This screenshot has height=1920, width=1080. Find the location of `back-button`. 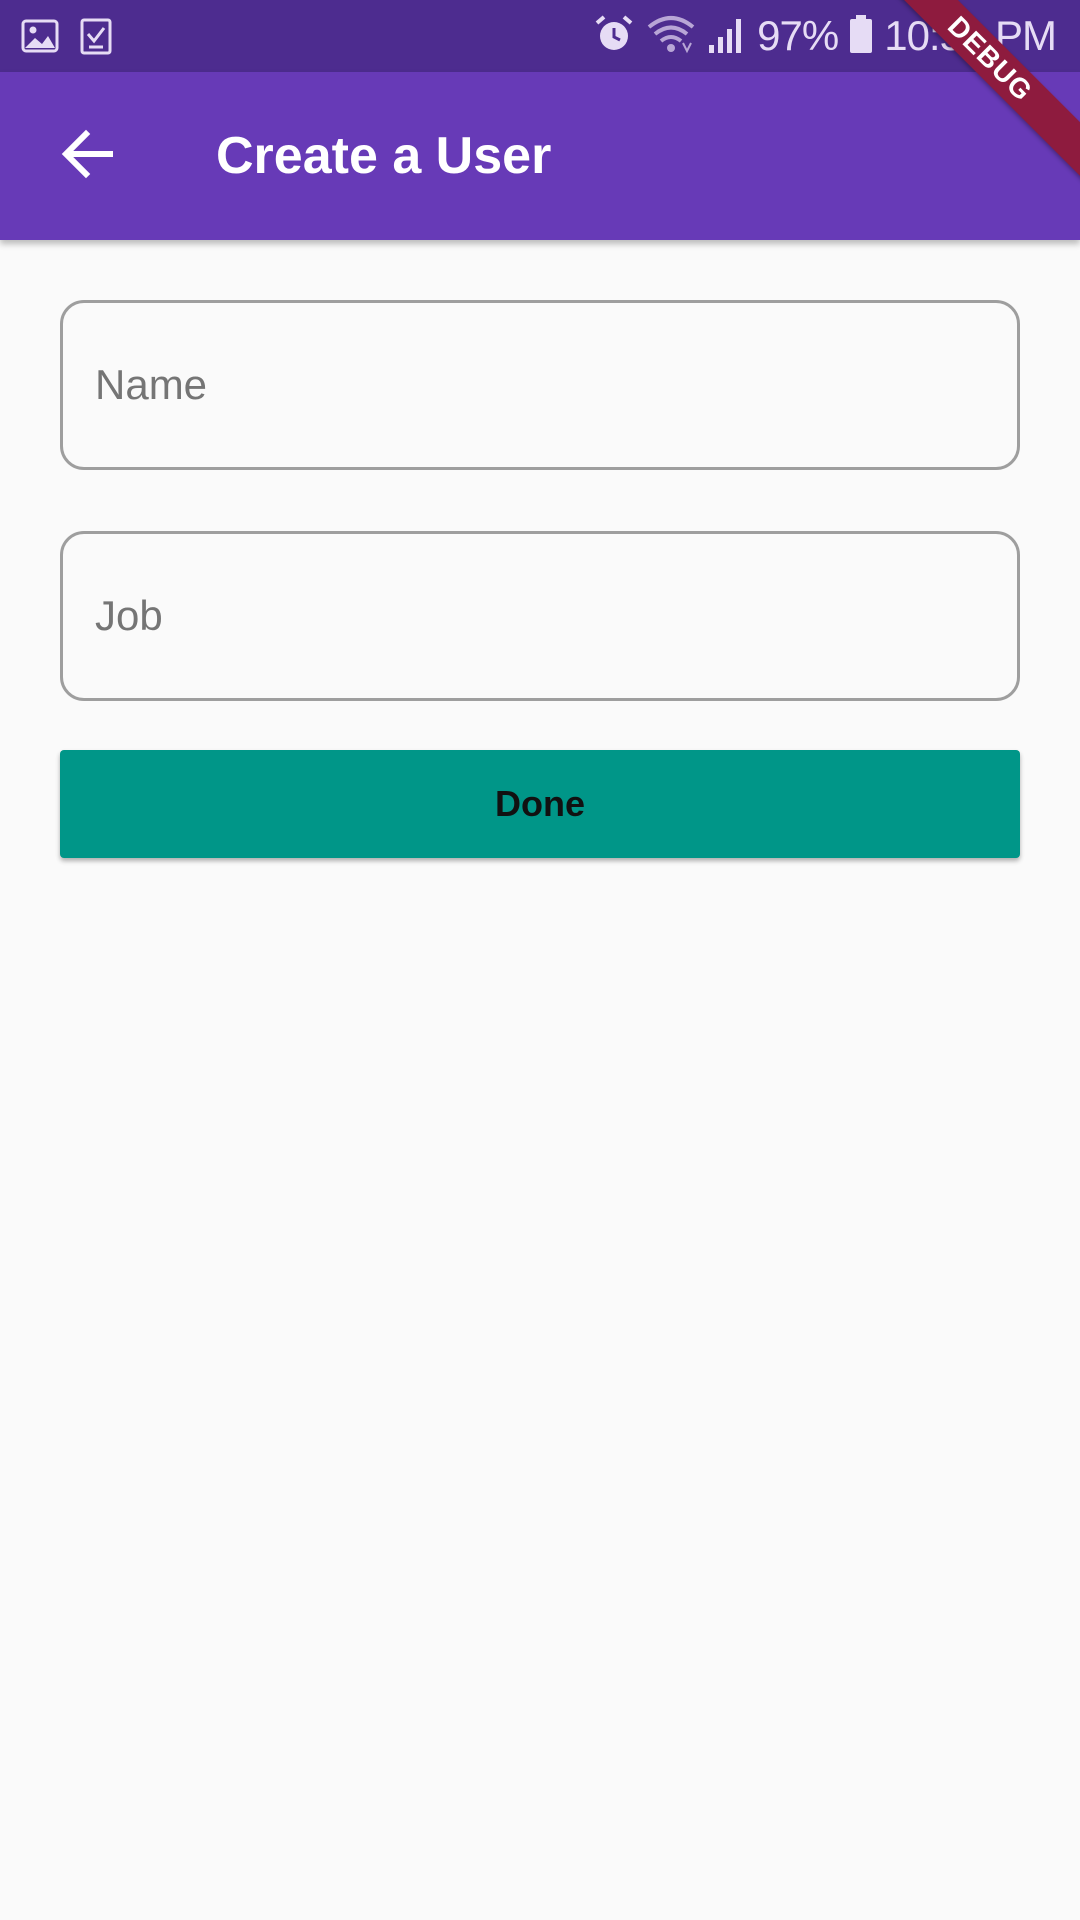

back-button is located at coordinates (88, 156).